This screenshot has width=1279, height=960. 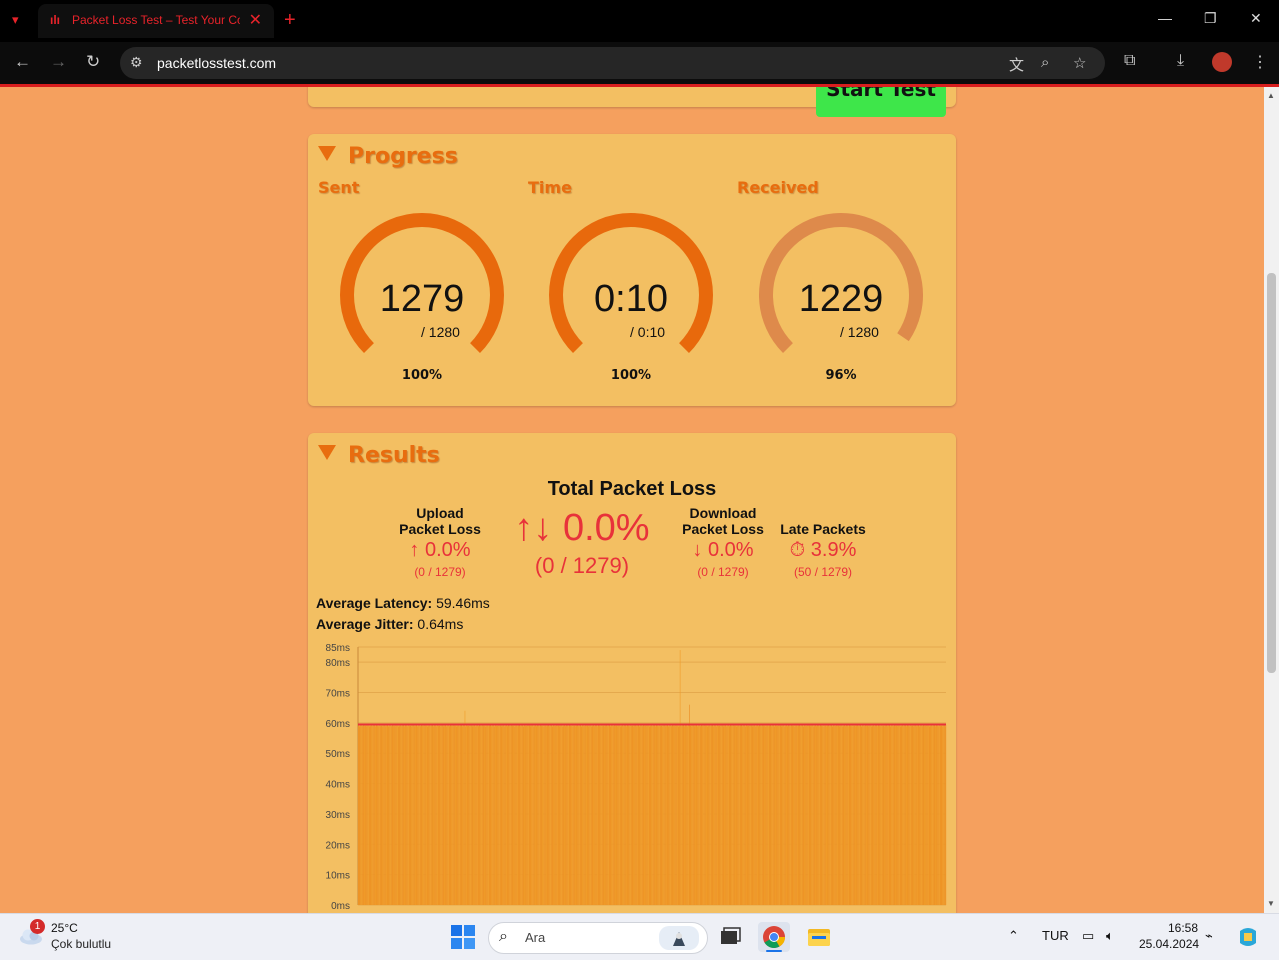 What do you see at coordinates (388, 156) in the screenshot?
I see `progress-heading: Progress` at bounding box center [388, 156].